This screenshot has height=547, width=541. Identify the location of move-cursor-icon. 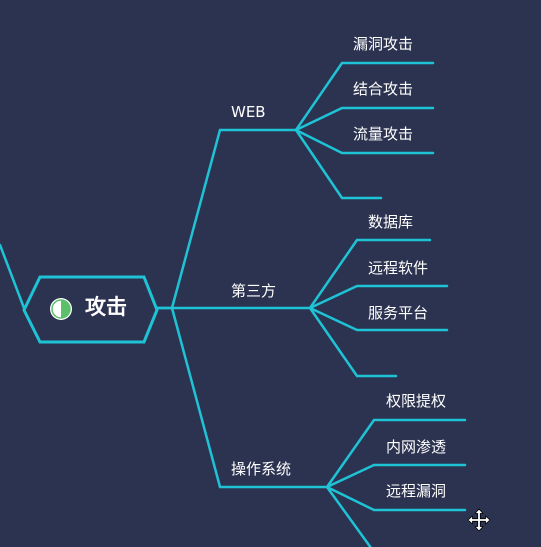
(479, 520).